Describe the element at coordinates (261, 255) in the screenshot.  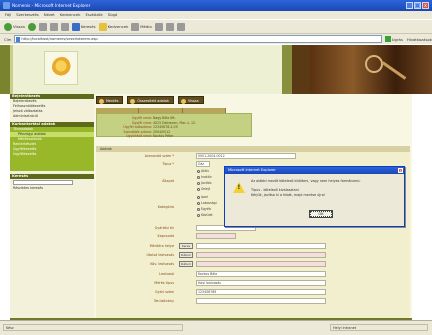
I see `last-reading-field` at that location.